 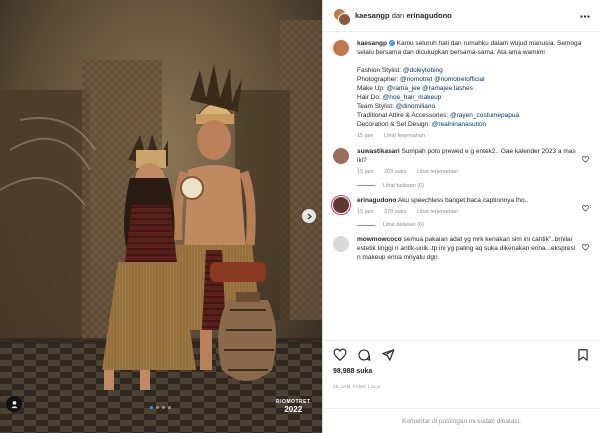 What do you see at coordinates (473, 71) in the screenshot?
I see `credit-line: Fashion Stylist: @doleytobing` at bounding box center [473, 71].